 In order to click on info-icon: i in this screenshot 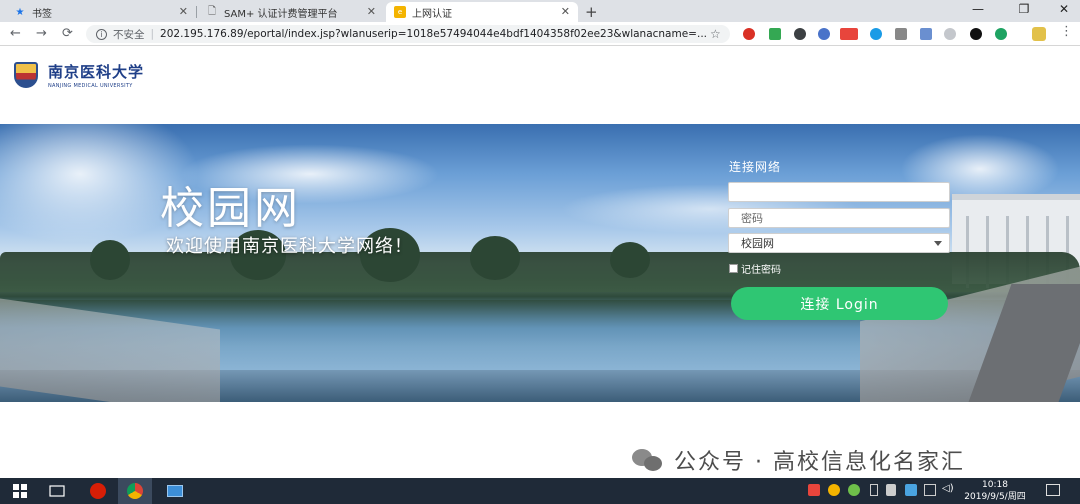, I will do `click(101, 34)`.